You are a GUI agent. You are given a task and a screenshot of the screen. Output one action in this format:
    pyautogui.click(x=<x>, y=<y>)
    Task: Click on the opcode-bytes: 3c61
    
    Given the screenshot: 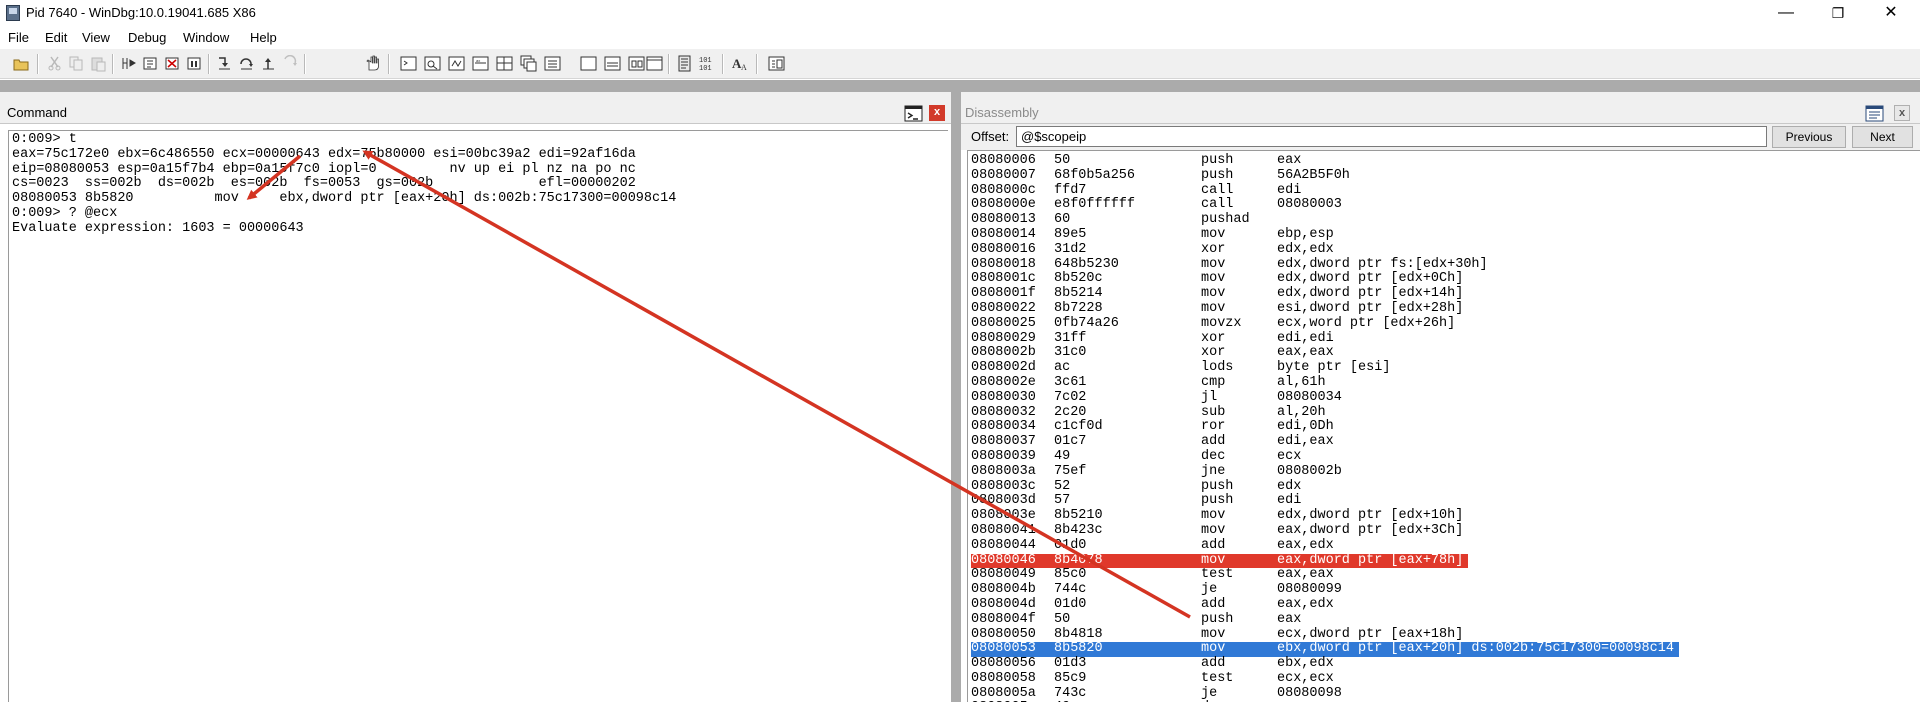 What is the action you would take?
    pyautogui.click(x=1070, y=382)
    